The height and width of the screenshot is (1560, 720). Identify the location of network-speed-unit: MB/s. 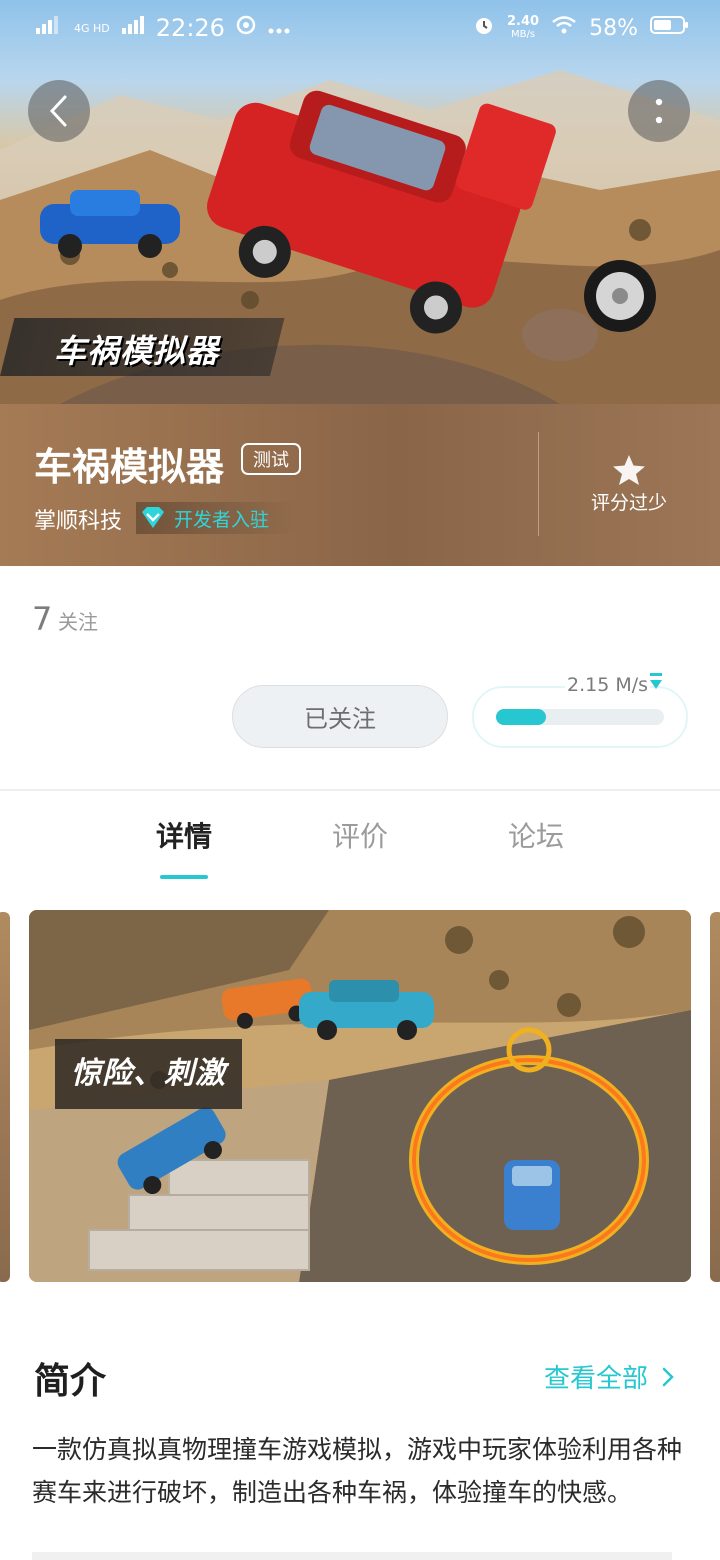
(523, 34).